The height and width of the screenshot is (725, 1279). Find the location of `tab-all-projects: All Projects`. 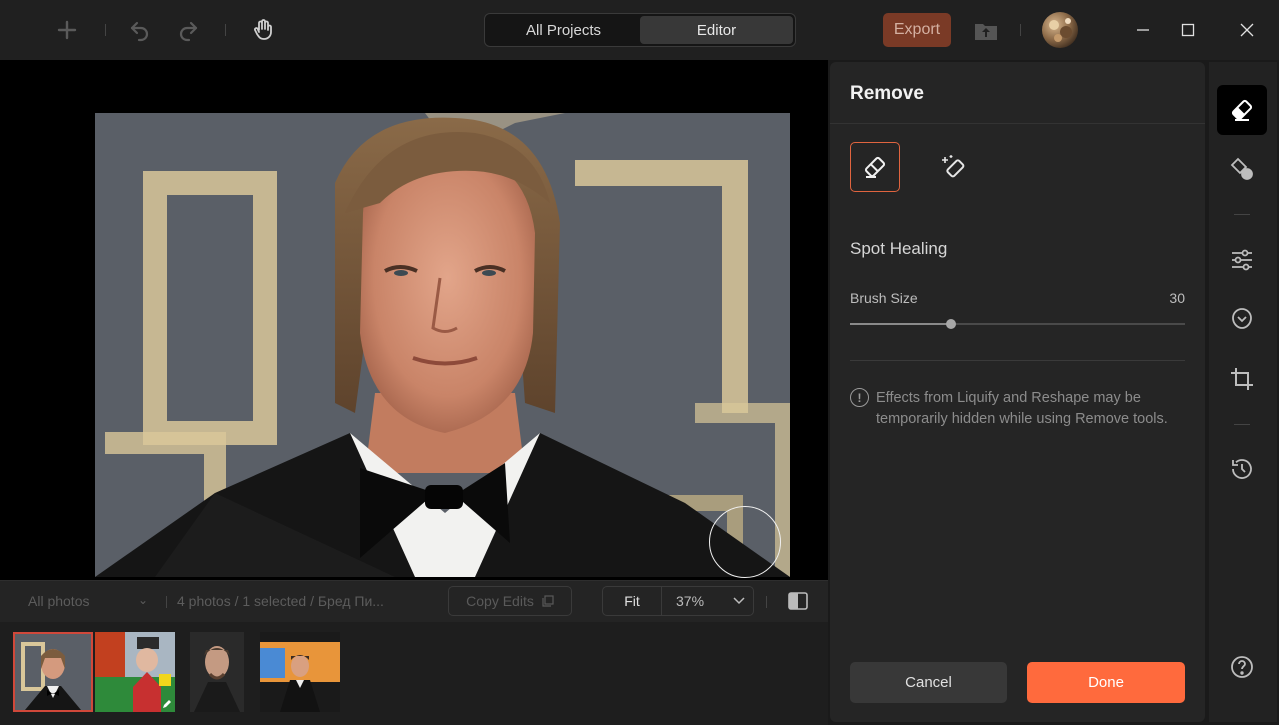

tab-all-projects: All Projects is located at coordinates (563, 30).